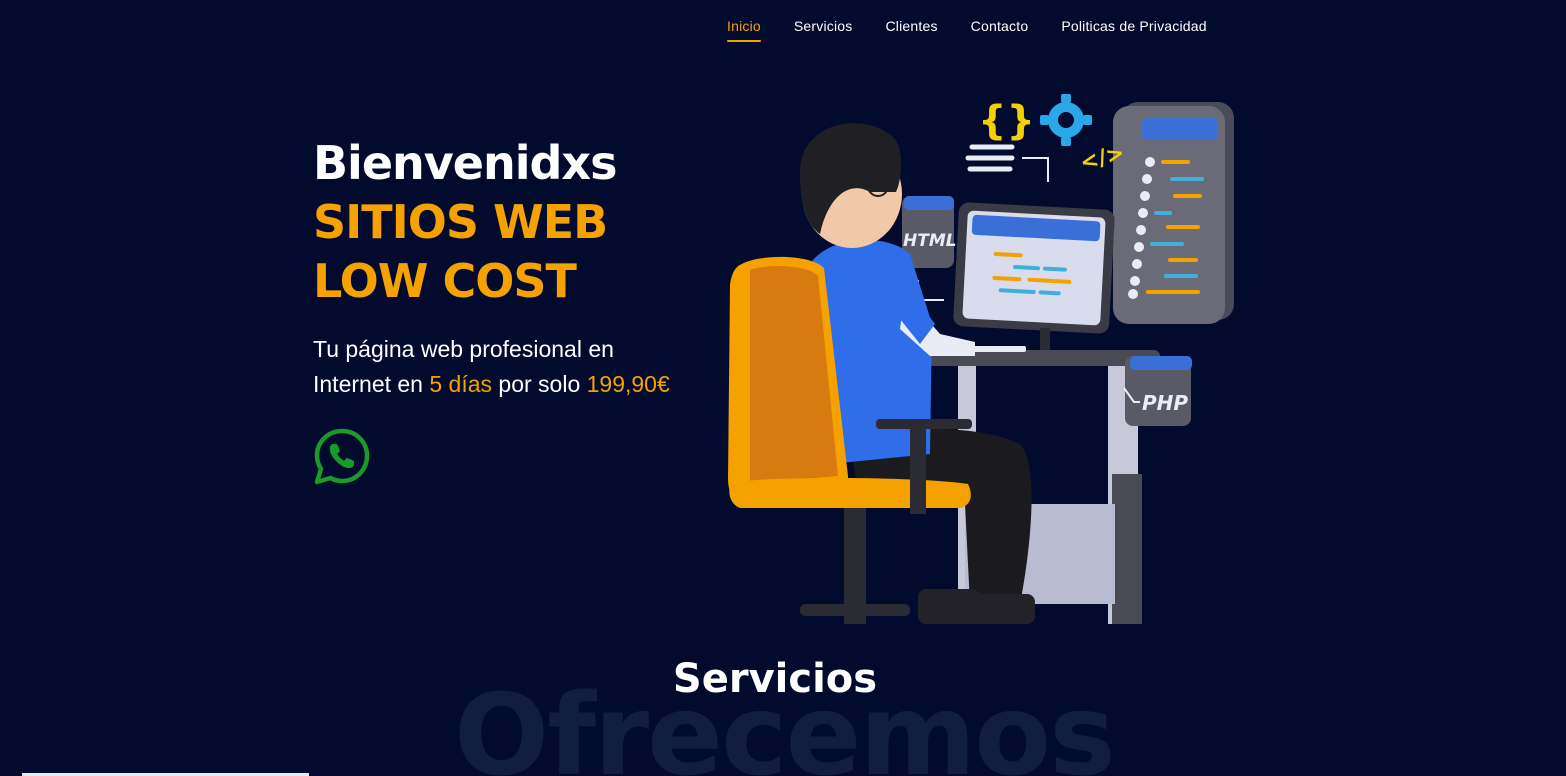 The width and height of the screenshot is (1566, 776). What do you see at coordinates (539, 384) in the screenshot?
I see `hero-subtitle-part3: por solo` at bounding box center [539, 384].